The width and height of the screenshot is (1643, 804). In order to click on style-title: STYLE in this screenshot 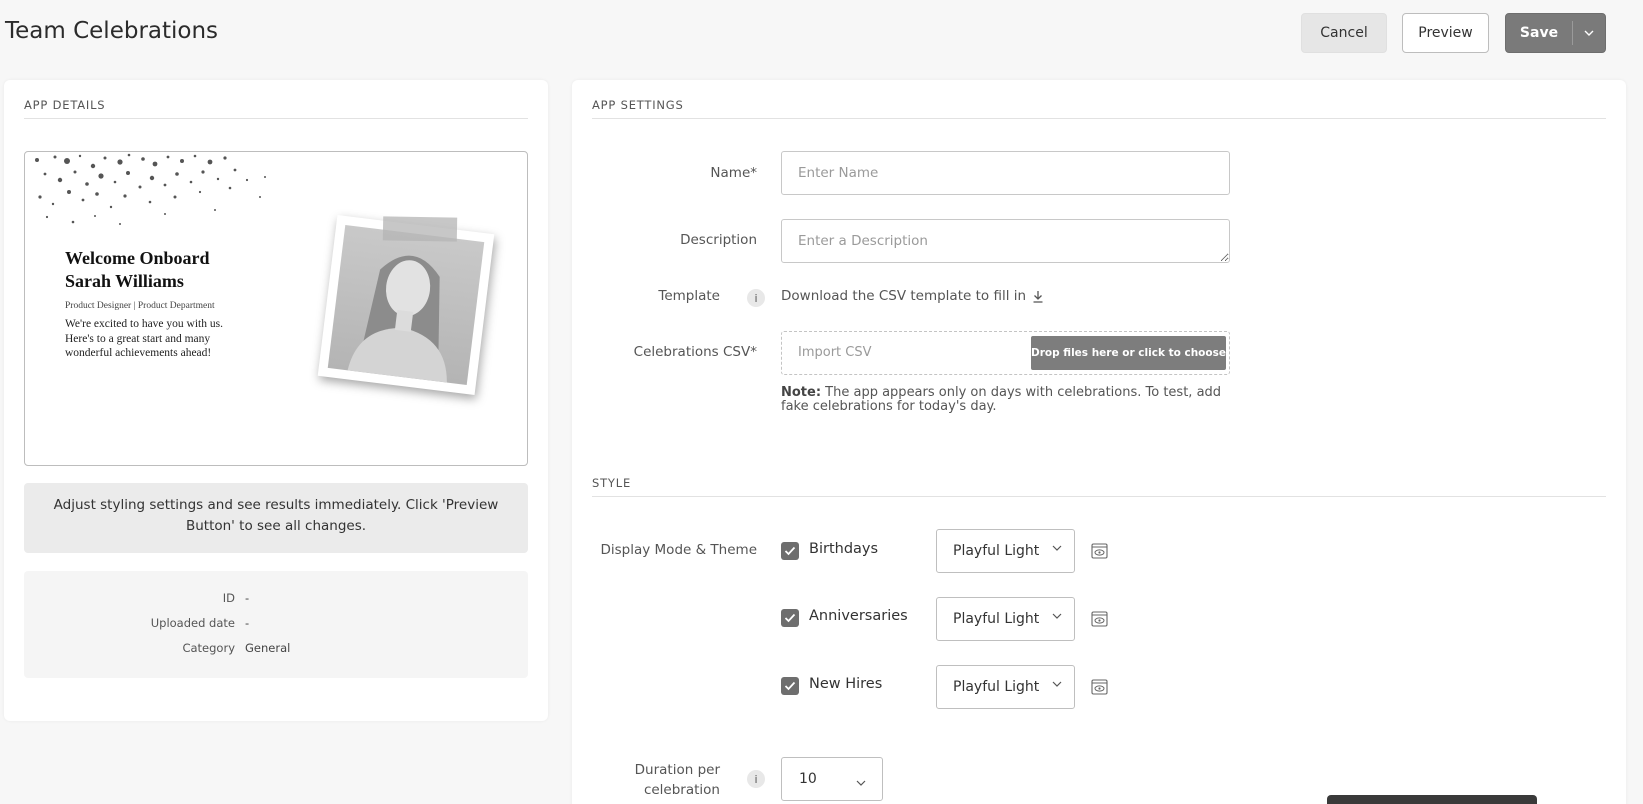, I will do `click(612, 483)`.